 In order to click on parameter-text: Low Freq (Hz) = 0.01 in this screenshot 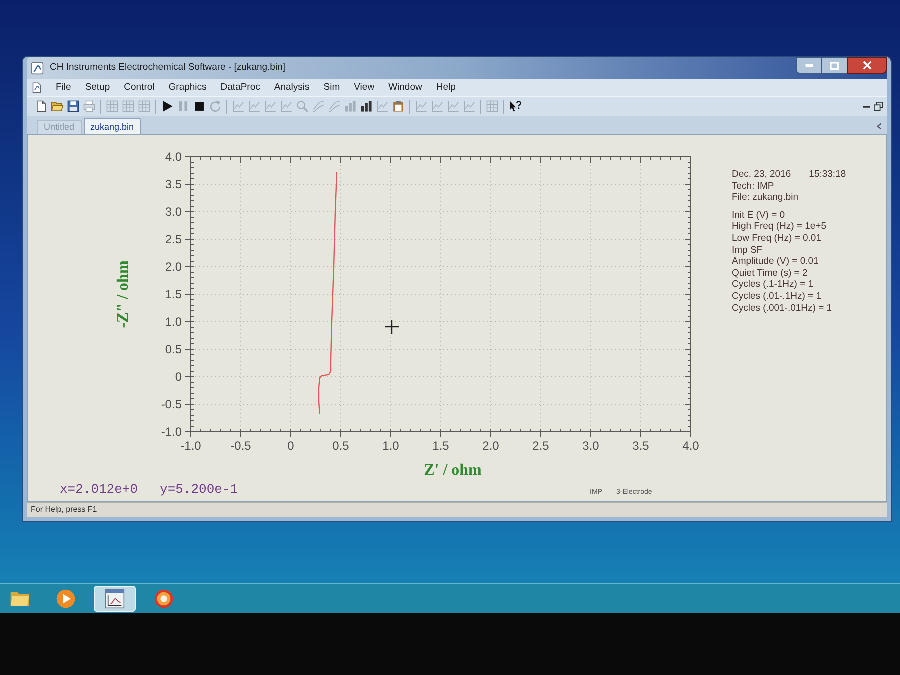, I will do `click(777, 238)`.